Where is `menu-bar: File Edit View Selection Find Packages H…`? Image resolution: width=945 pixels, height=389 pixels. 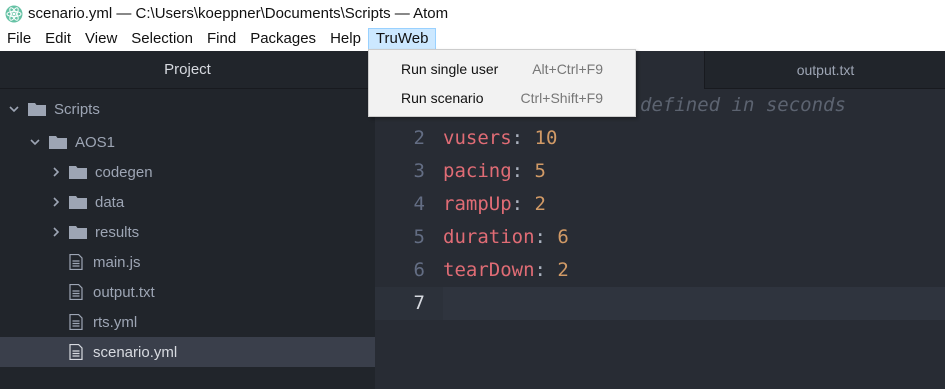
menu-bar: File Edit View Selection Find Packages H… is located at coordinates (472, 39).